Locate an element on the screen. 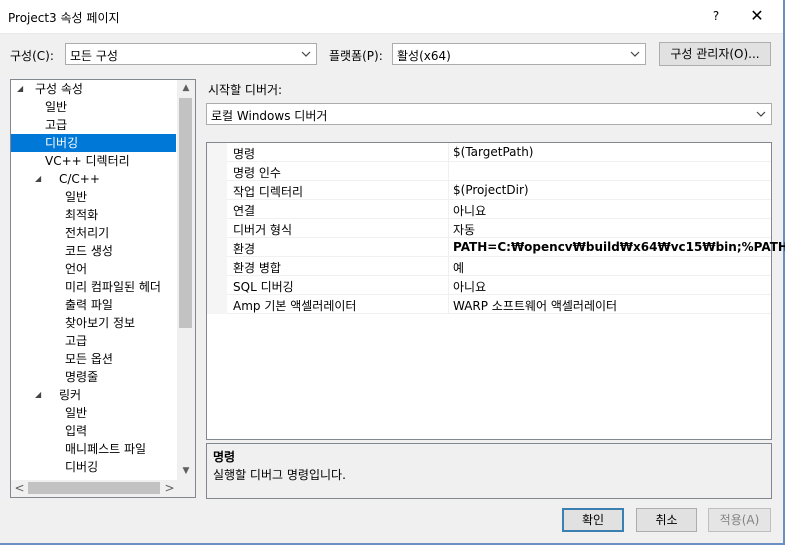 The image size is (785, 545). scroll-up-icon: ▲ is located at coordinates (186, 88).